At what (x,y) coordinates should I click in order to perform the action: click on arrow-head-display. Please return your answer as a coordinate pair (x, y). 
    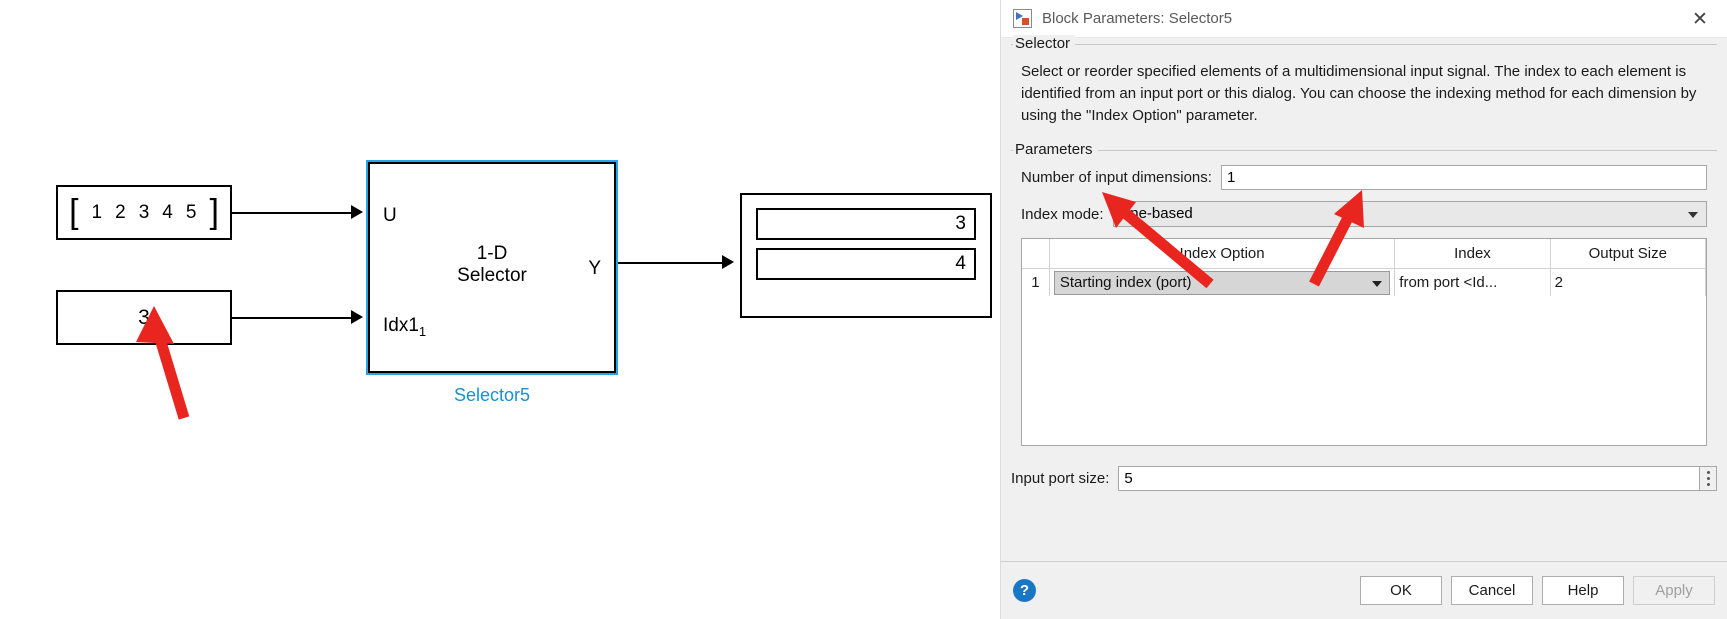
    Looking at the image, I should click on (728, 262).